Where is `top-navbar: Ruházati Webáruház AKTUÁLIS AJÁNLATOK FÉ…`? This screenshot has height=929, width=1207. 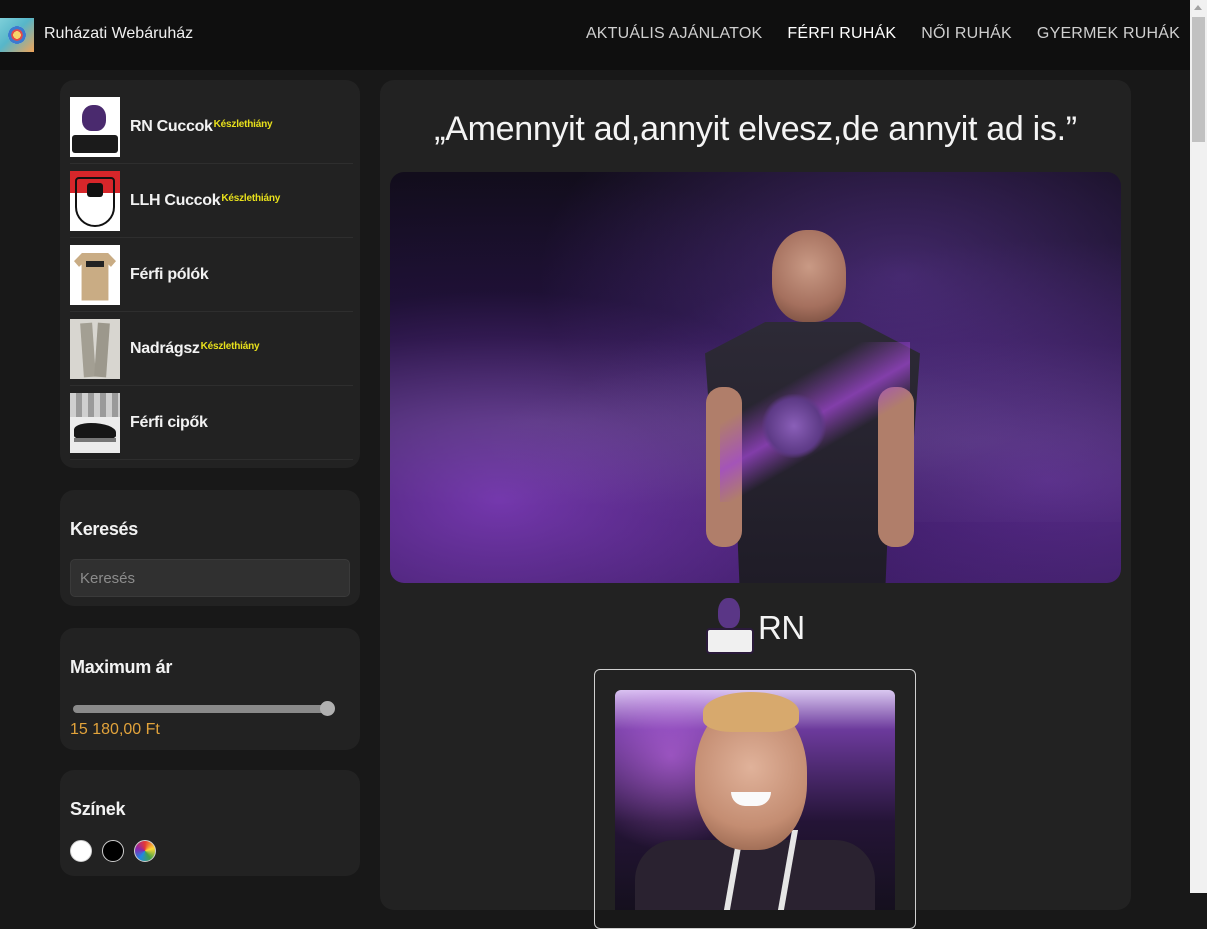 top-navbar: Ruházati Webáruház AKTUÁLIS AJÁNLATOK FÉ… is located at coordinates (595, 35).